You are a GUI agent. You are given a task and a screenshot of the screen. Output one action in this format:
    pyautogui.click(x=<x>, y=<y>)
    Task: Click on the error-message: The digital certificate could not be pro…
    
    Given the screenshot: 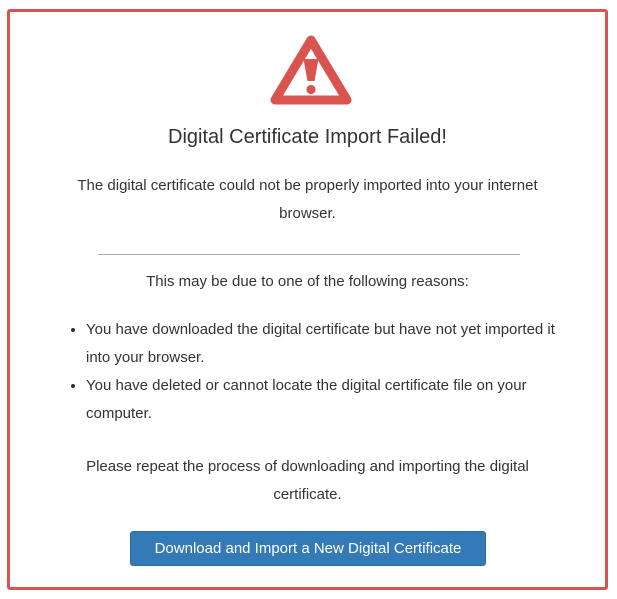 What is the action you would take?
    pyautogui.click(x=307, y=199)
    